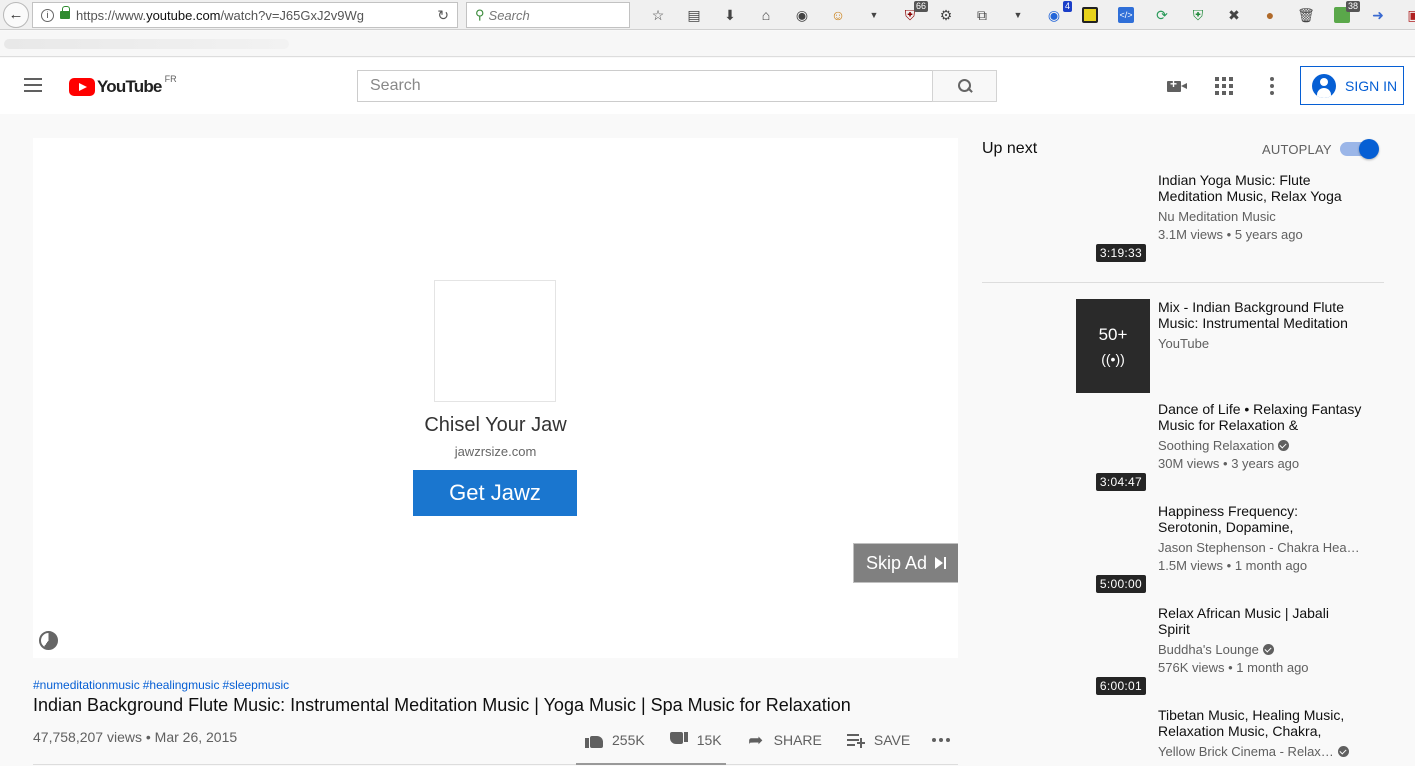  What do you see at coordinates (1260, 445) in the screenshot?
I see `rec-channel: Soothing Relaxation` at bounding box center [1260, 445].